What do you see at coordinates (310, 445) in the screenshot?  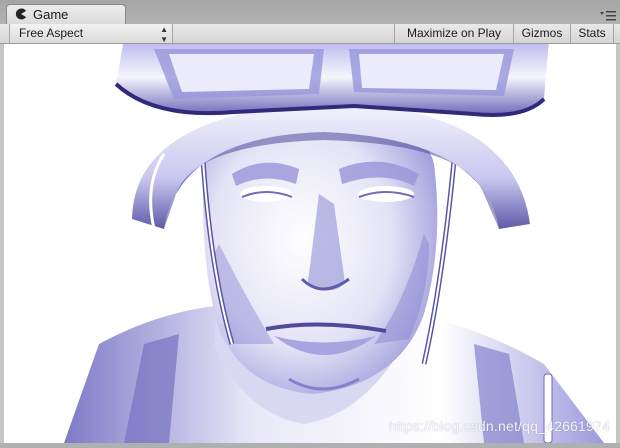 I see `window-bottom-border` at bounding box center [310, 445].